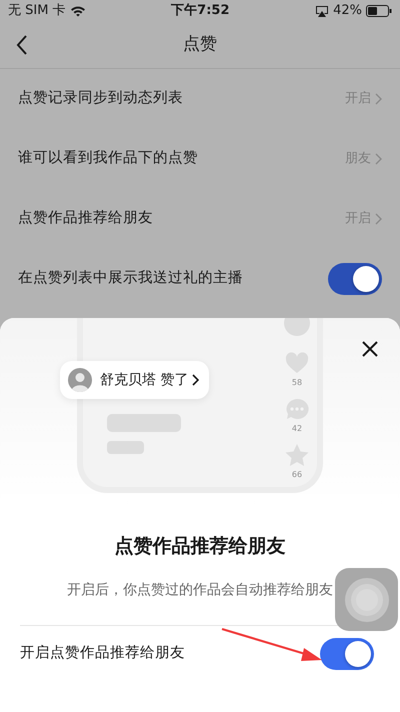 The height and width of the screenshot is (712, 400). What do you see at coordinates (379, 11) in the screenshot?
I see `battery-icon` at bounding box center [379, 11].